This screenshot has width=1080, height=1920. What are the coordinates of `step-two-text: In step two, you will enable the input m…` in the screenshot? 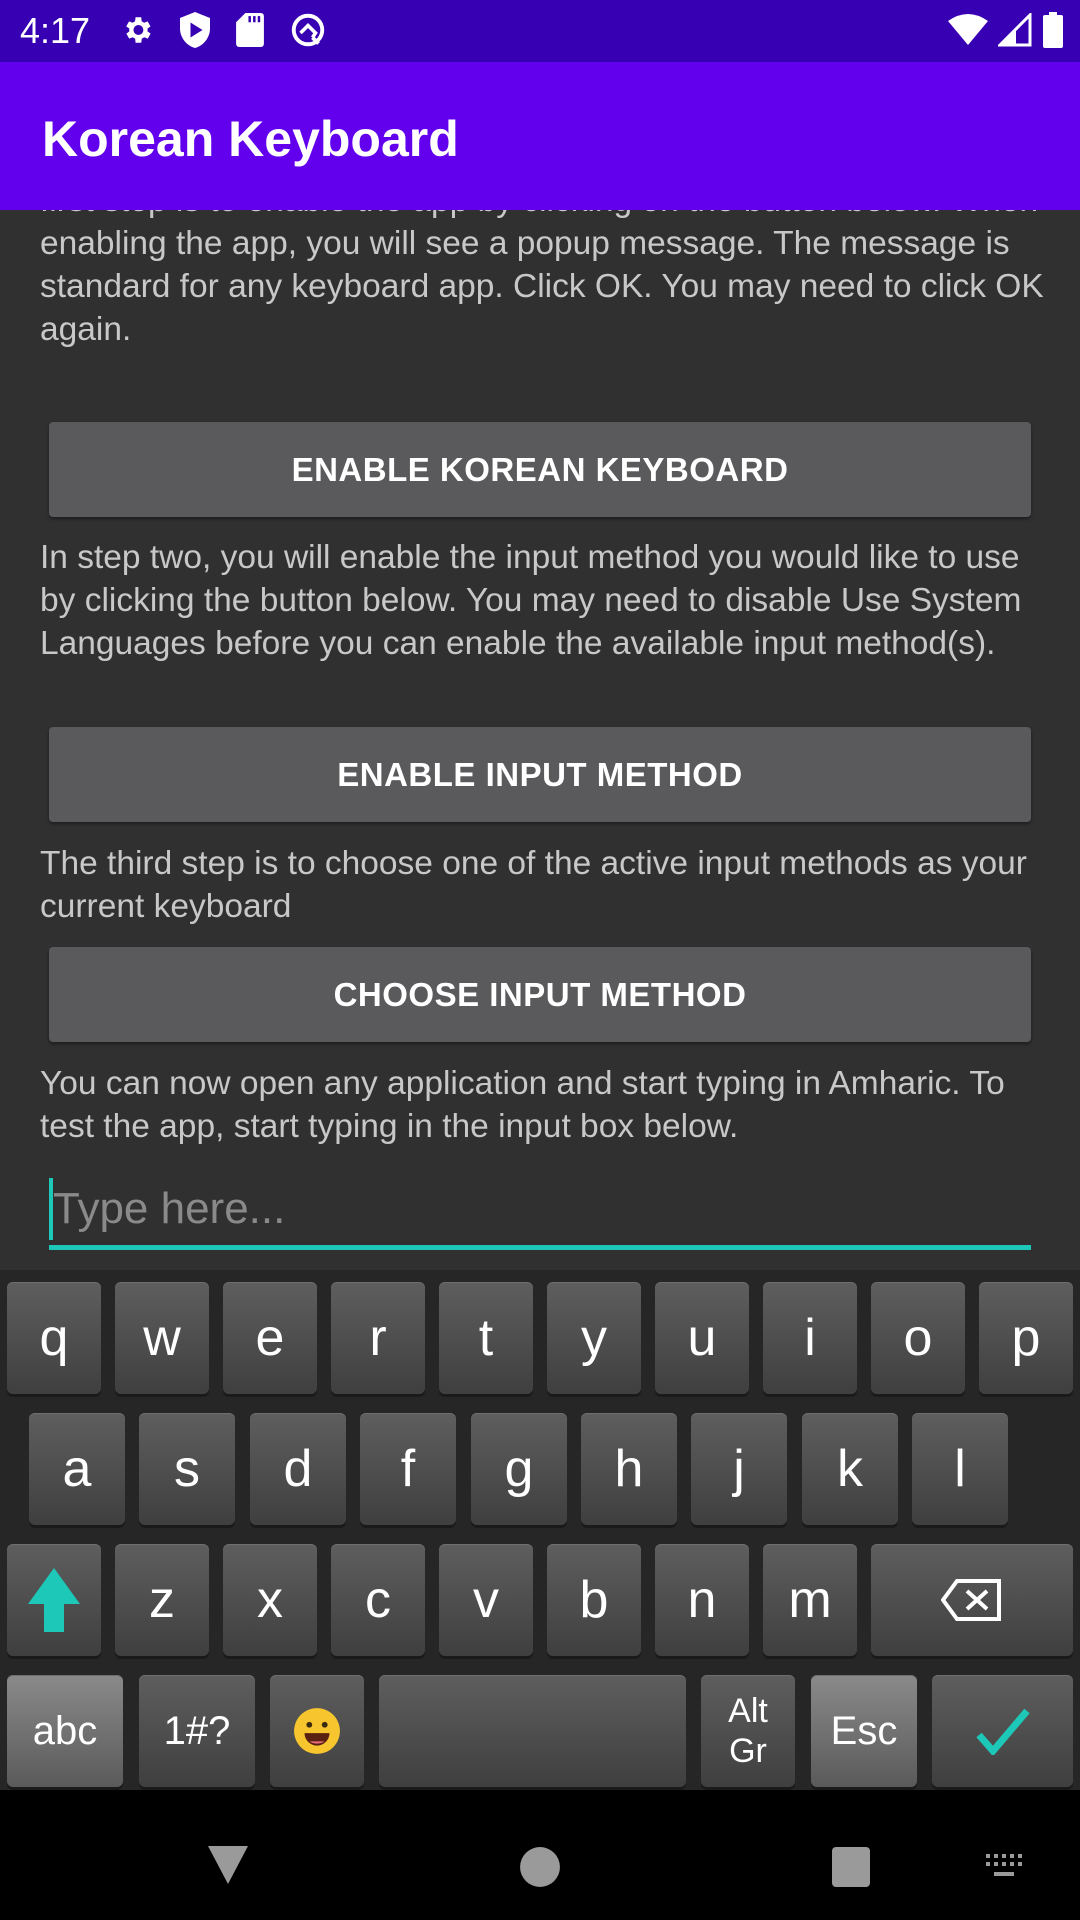 It's located at (531, 600).